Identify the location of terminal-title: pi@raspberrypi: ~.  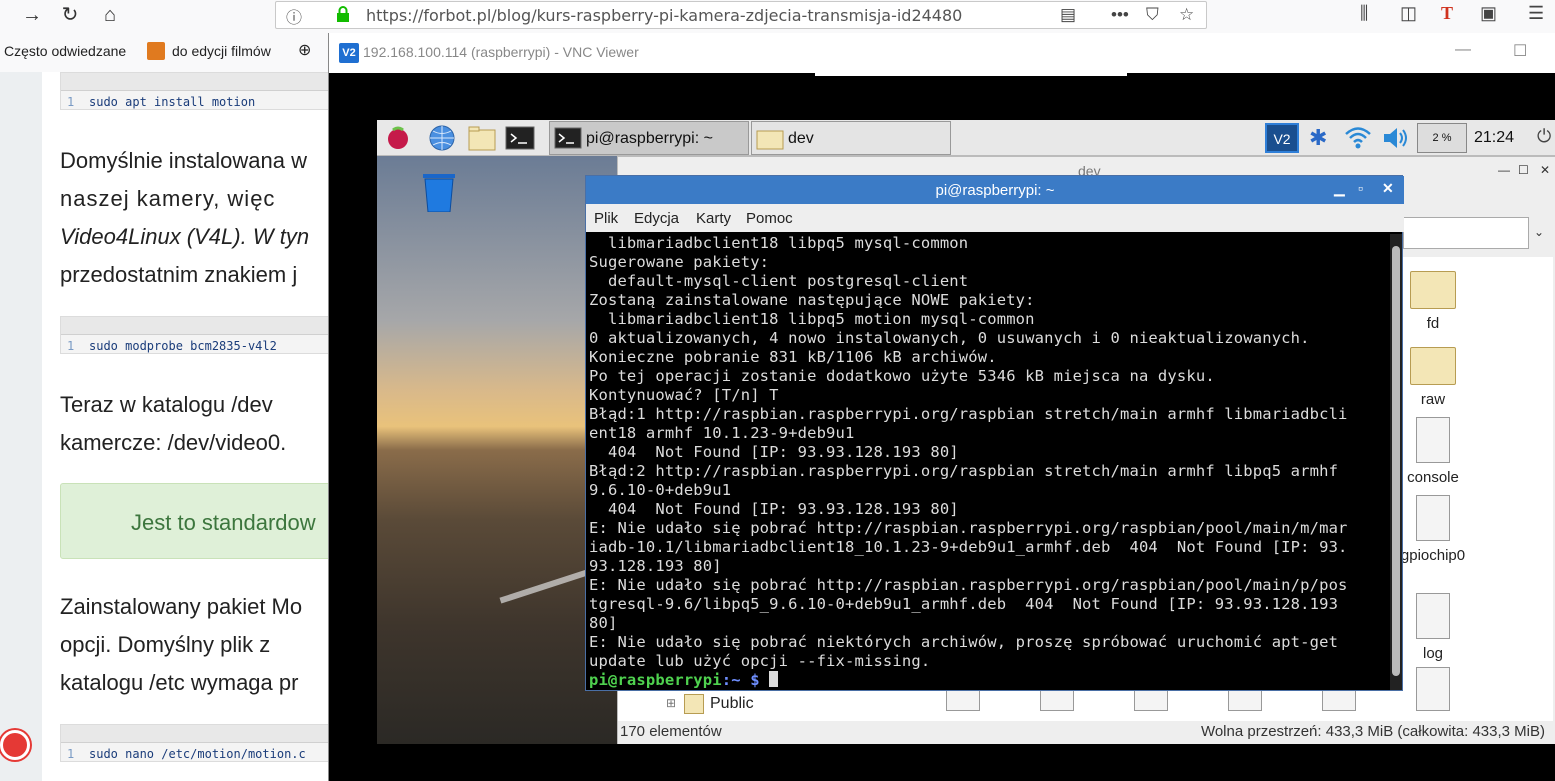
(995, 190).